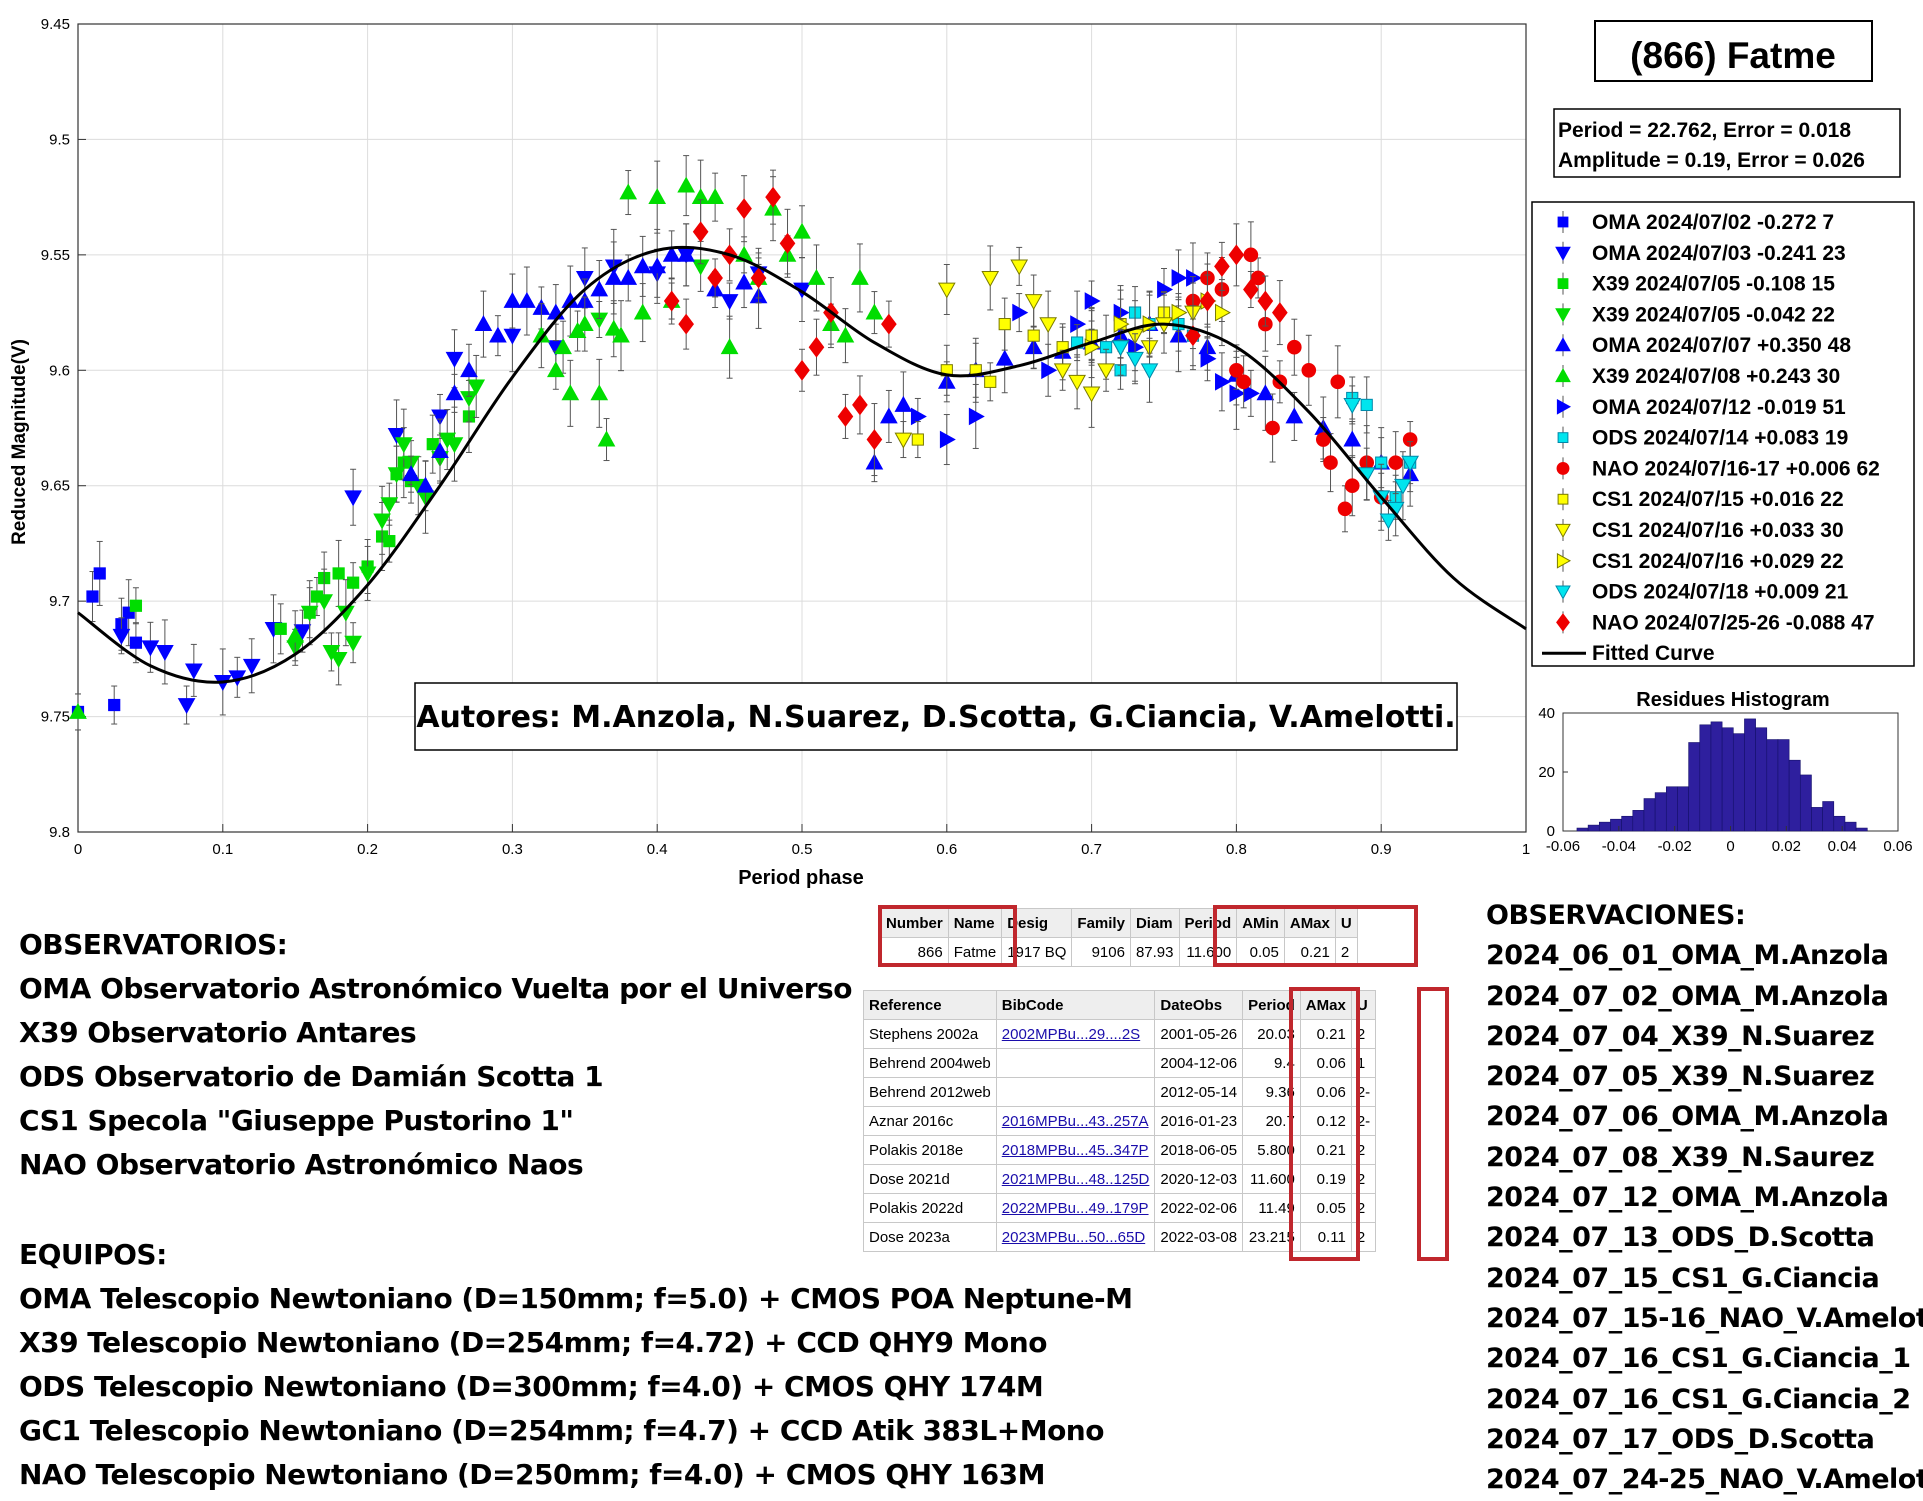 This screenshot has width=1923, height=1501. I want to click on cell-bibcode: 2022MPBu...49..179P, so click(1075, 1208).